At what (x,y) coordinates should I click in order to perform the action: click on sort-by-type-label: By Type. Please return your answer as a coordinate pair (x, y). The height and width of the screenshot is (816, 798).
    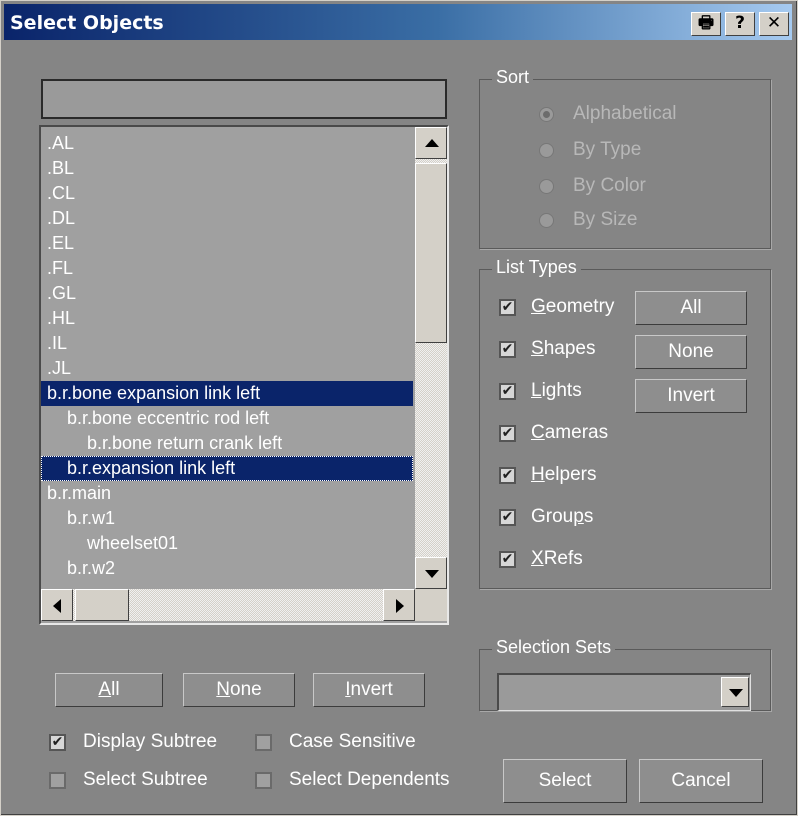
    Looking at the image, I should click on (607, 149).